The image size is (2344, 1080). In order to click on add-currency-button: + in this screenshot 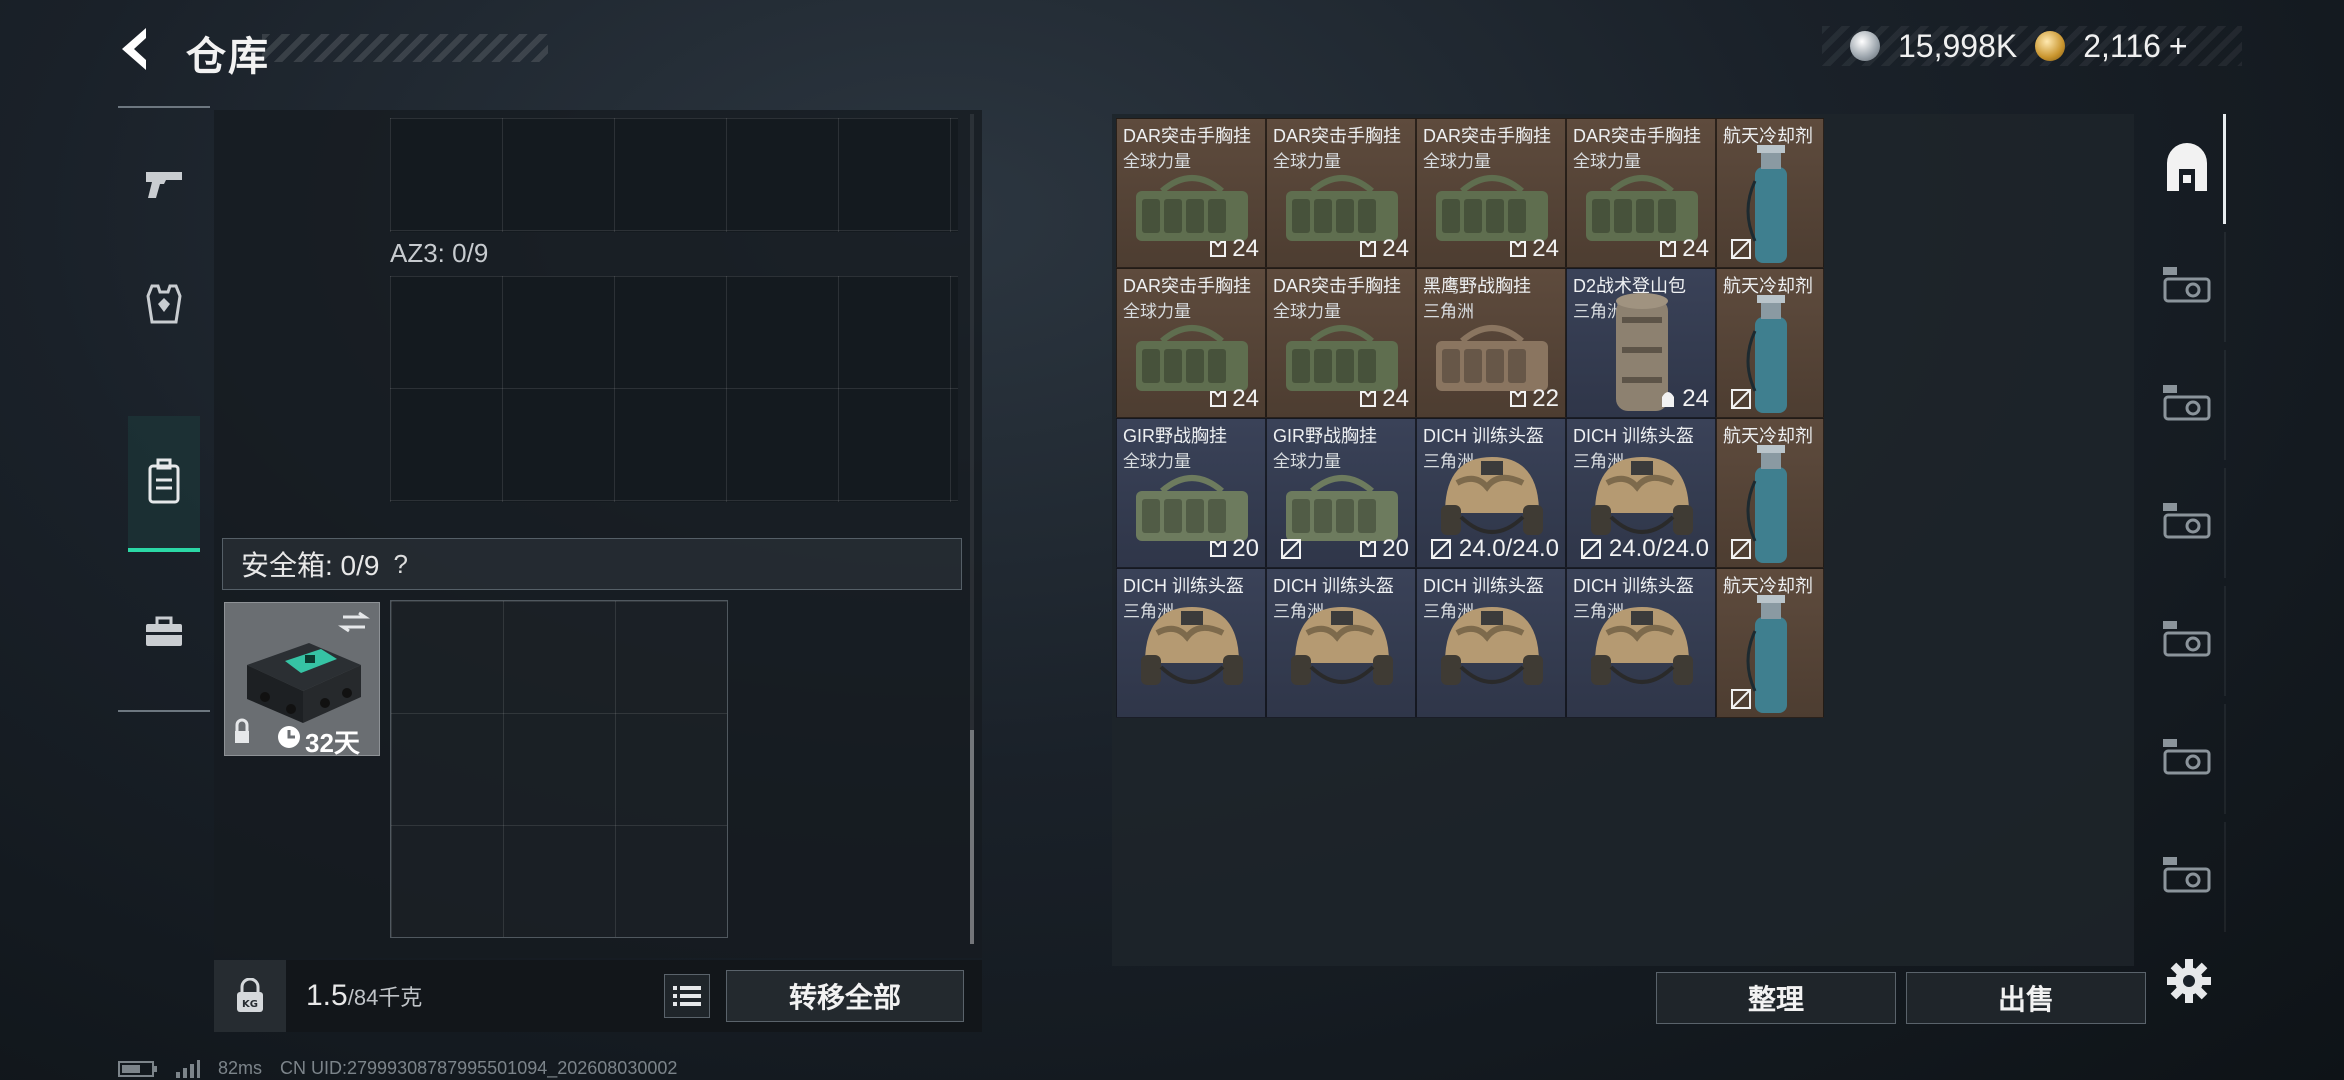, I will do `click(2178, 46)`.